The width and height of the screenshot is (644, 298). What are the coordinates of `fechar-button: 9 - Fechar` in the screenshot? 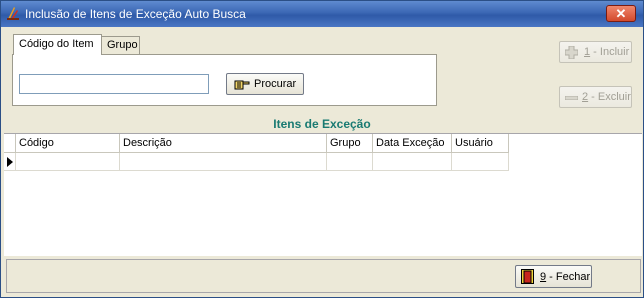 It's located at (553, 276).